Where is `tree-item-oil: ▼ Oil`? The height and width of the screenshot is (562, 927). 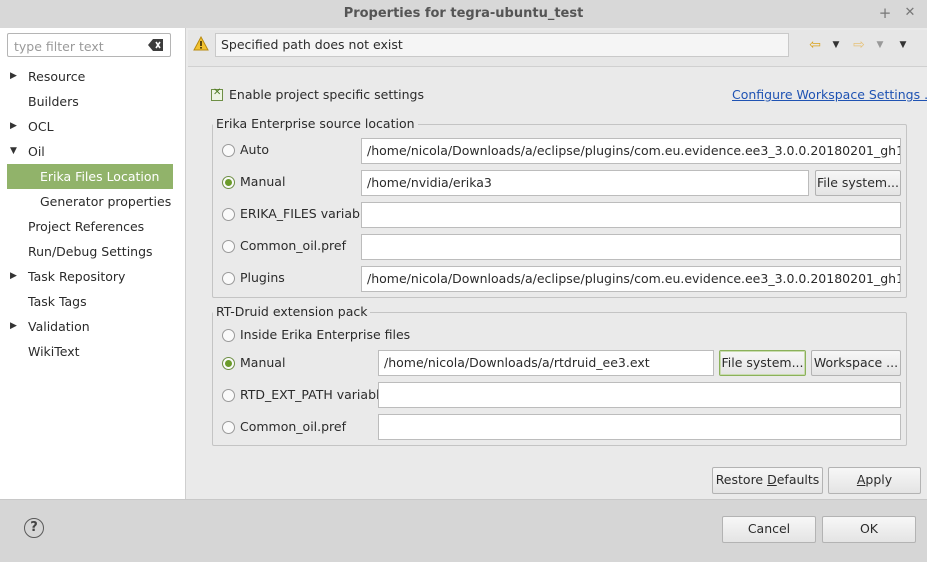 tree-item-oil: ▼ Oil is located at coordinates (92, 151).